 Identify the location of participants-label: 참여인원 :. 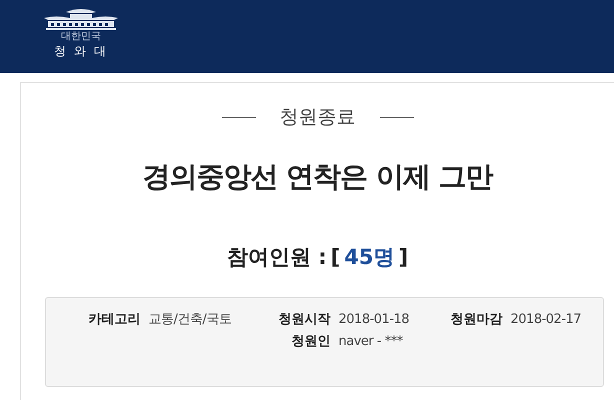
(276, 257).